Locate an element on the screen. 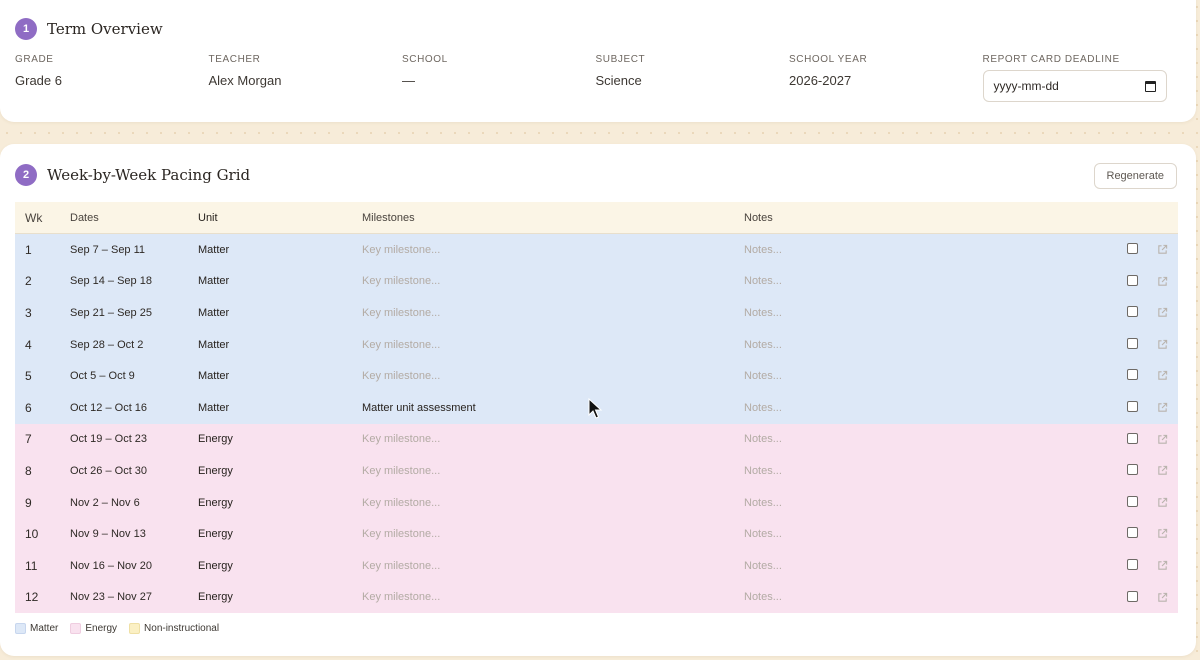  field-value: Alex Morgan is located at coordinates (306, 80).